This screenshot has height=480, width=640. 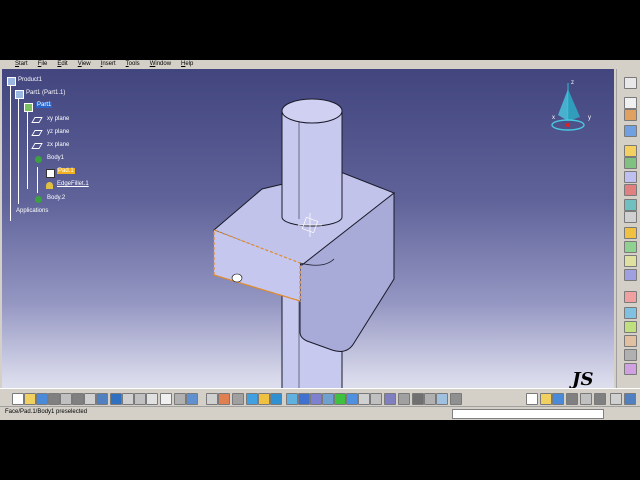 I want to click on compass-z-label: z, so click(x=572, y=83).